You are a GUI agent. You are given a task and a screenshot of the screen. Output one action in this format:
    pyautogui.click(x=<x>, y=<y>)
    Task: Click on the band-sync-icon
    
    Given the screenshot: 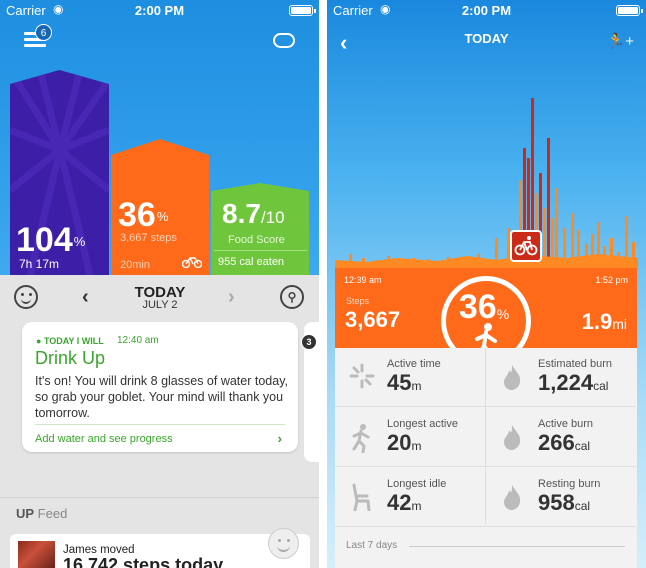 What is the action you would take?
    pyautogui.click(x=284, y=40)
    